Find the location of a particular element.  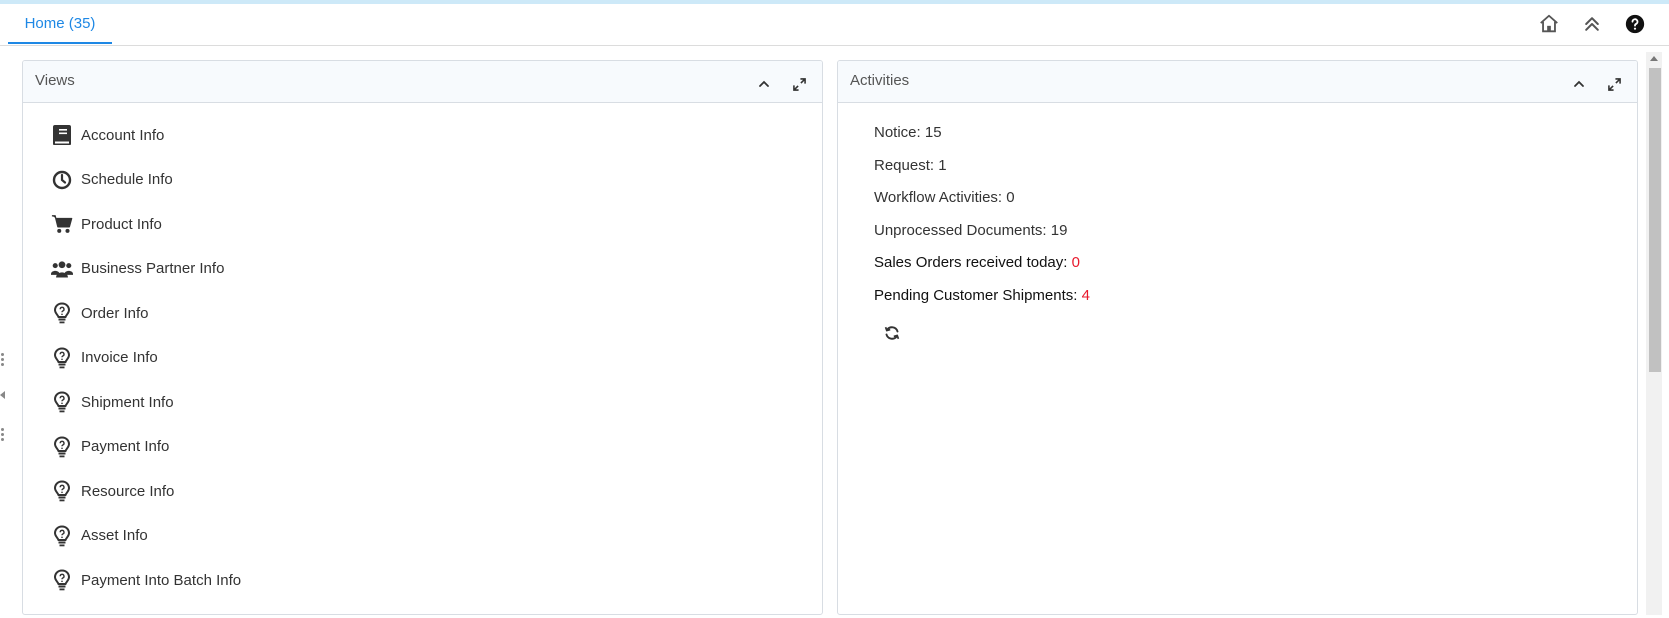

activity-label: Request: is located at coordinates (906, 165).